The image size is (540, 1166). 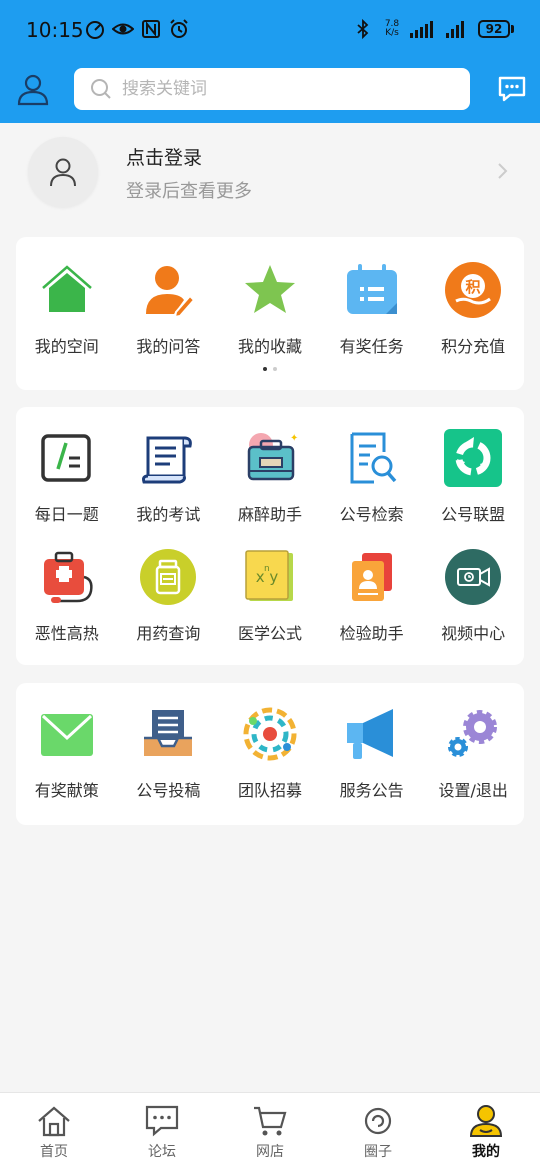 I want to click on more-card: 有奖献策 公号投稿 团队招募 服务公告 设置/退出, so click(x=270, y=754).